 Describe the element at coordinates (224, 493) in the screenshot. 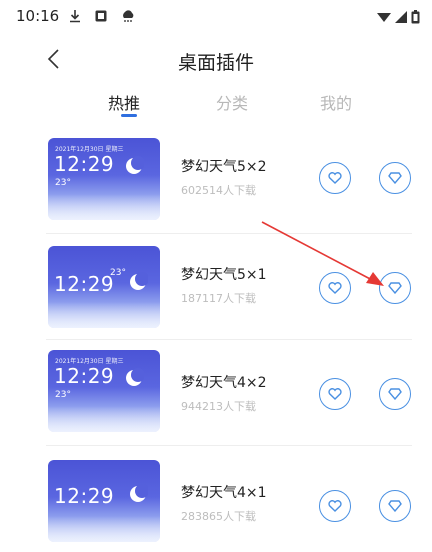

I see `widget-name: 梦幻天气4×1` at that location.